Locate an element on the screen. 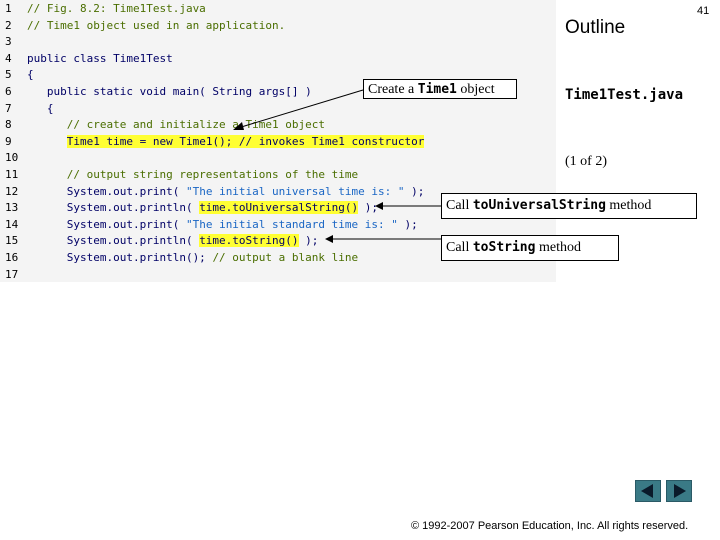 The height and width of the screenshot is (540, 720). callout-touniversalstring: Call toUniversalString method is located at coordinates (569, 206).